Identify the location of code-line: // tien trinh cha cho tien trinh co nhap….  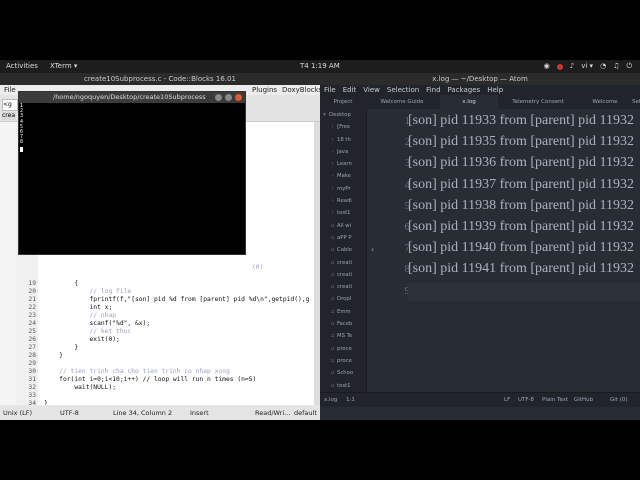
(137, 371).